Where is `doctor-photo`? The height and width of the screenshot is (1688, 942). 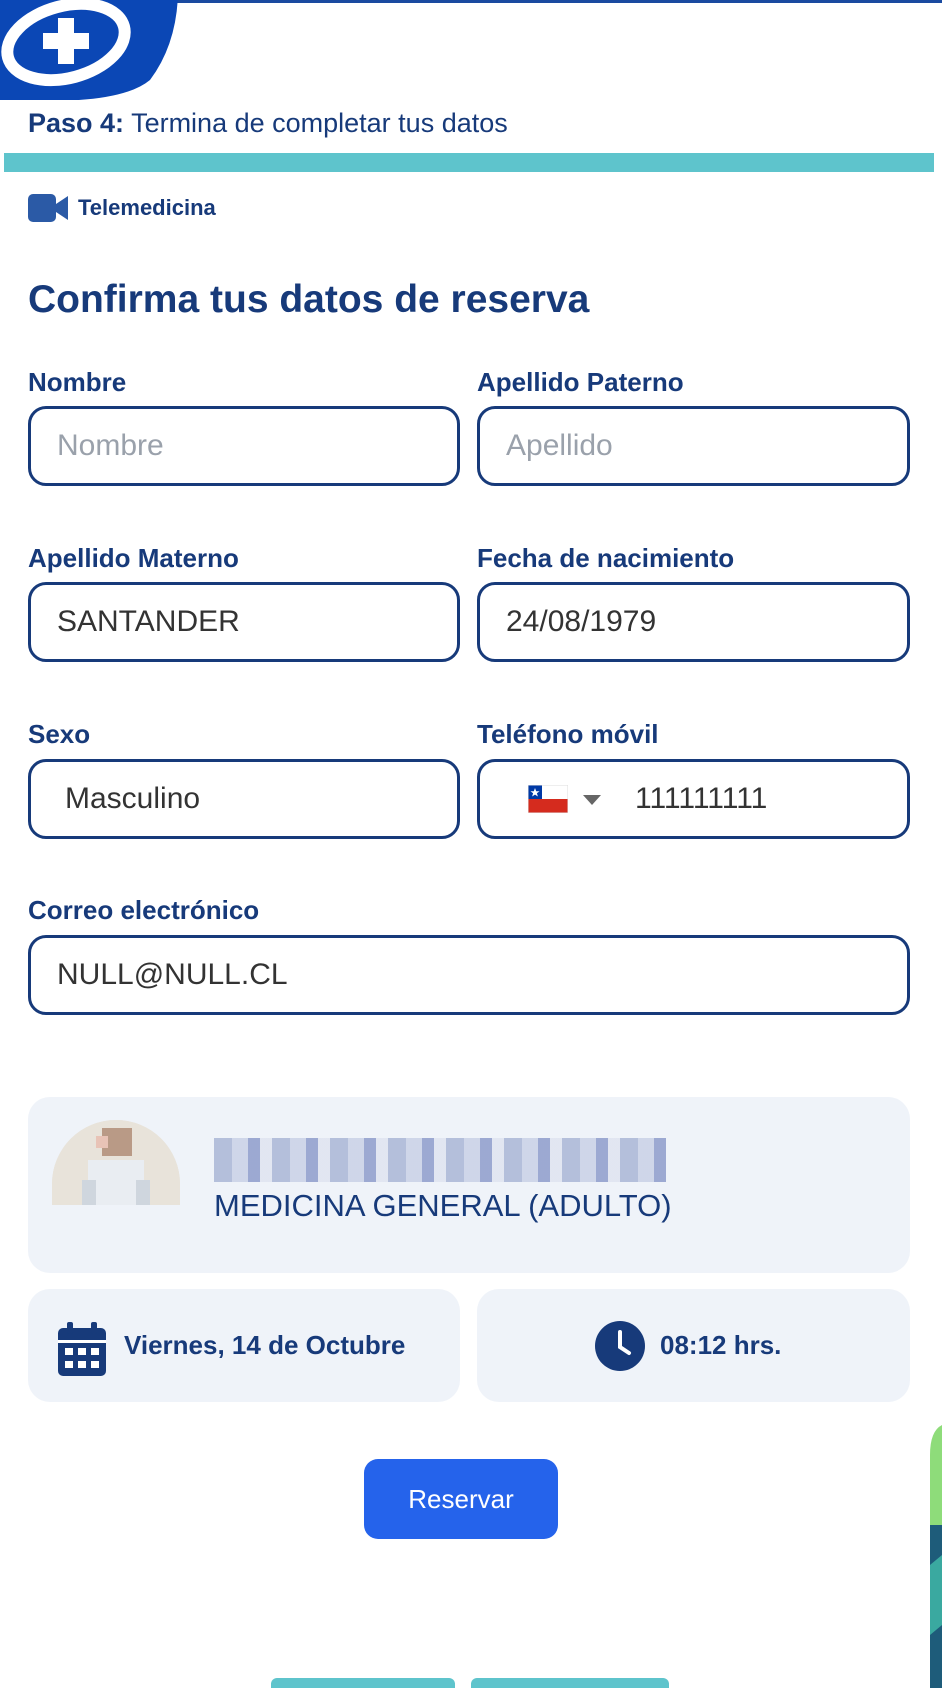 doctor-photo is located at coordinates (116, 1162).